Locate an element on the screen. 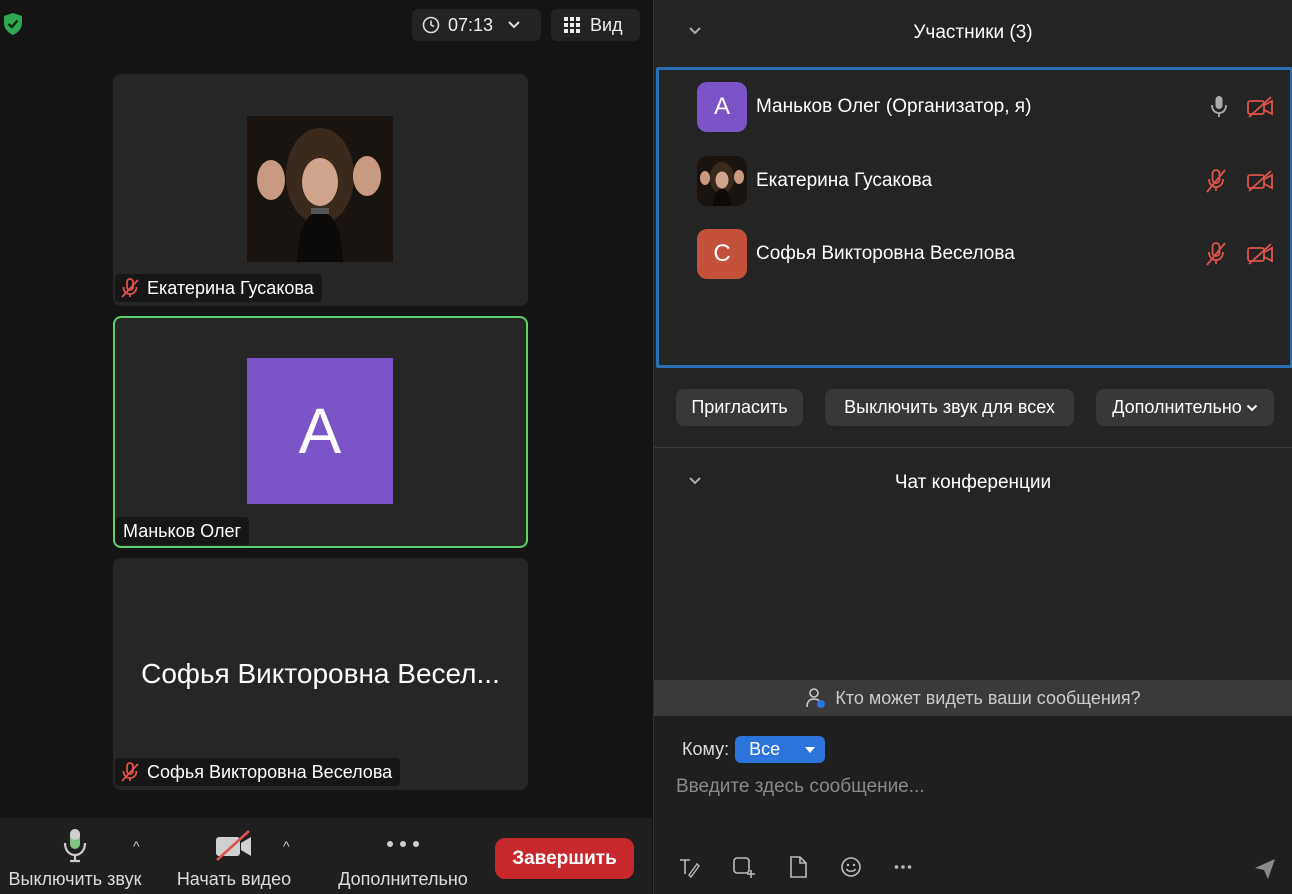  chat-tools is located at coordinates (795, 867).